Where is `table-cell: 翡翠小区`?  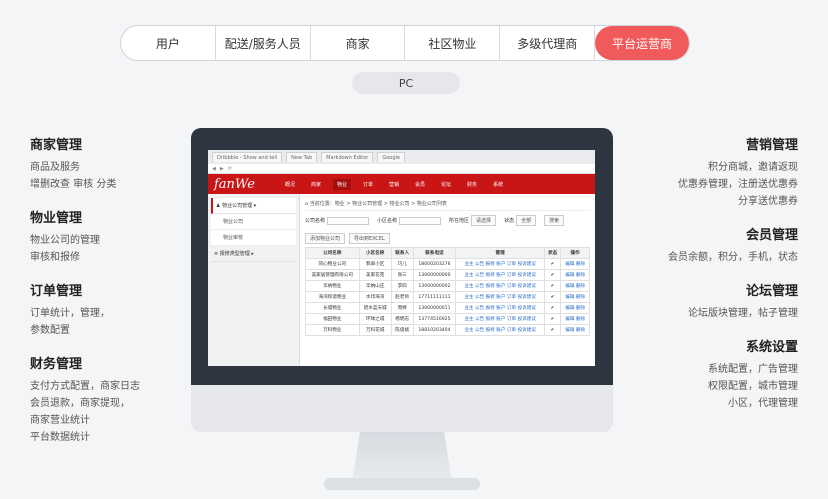
table-cell: 翡翠小区 is located at coordinates (375, 264).